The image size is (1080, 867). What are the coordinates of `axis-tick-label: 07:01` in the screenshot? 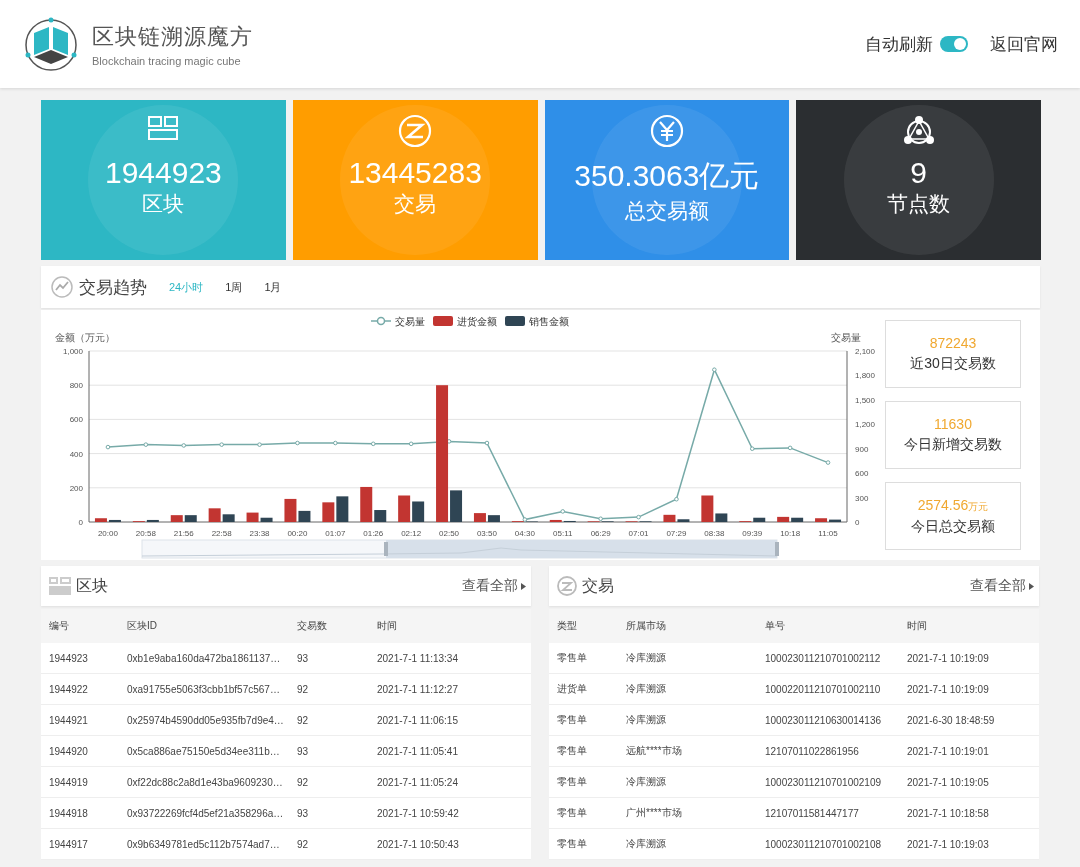 It's located at (638, 533).